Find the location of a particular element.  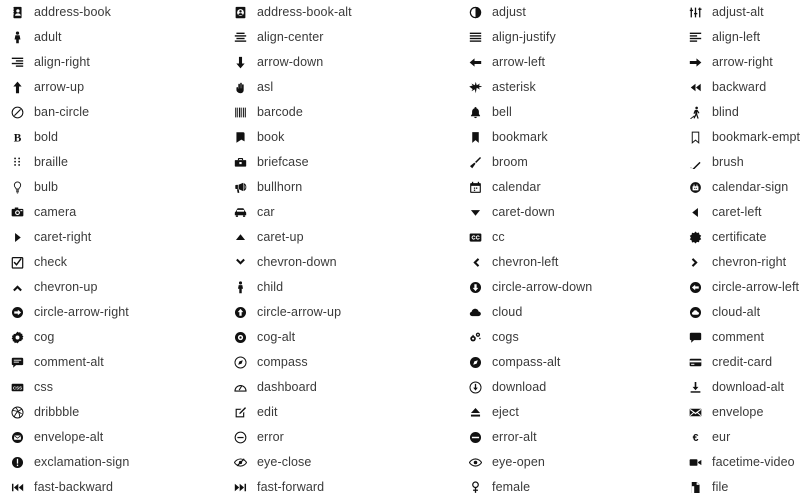

icon-entry: broom is located at coordinates (568, 162).